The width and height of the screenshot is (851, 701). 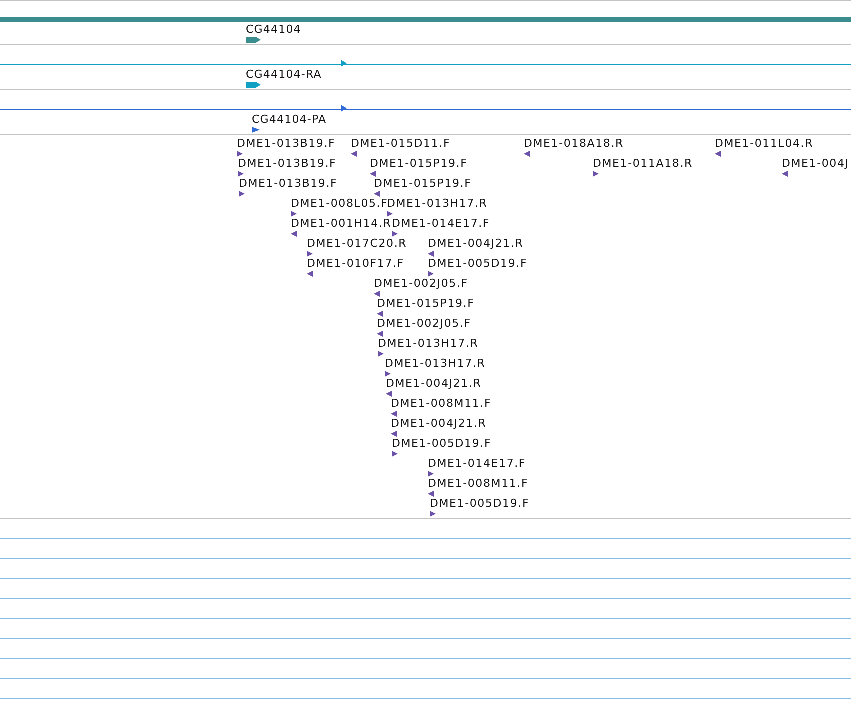 What do you see at coordinates (284, 74) in the screenshot?
I see `transcript-label: CG44104-RA` at bounding box center [284, 74].